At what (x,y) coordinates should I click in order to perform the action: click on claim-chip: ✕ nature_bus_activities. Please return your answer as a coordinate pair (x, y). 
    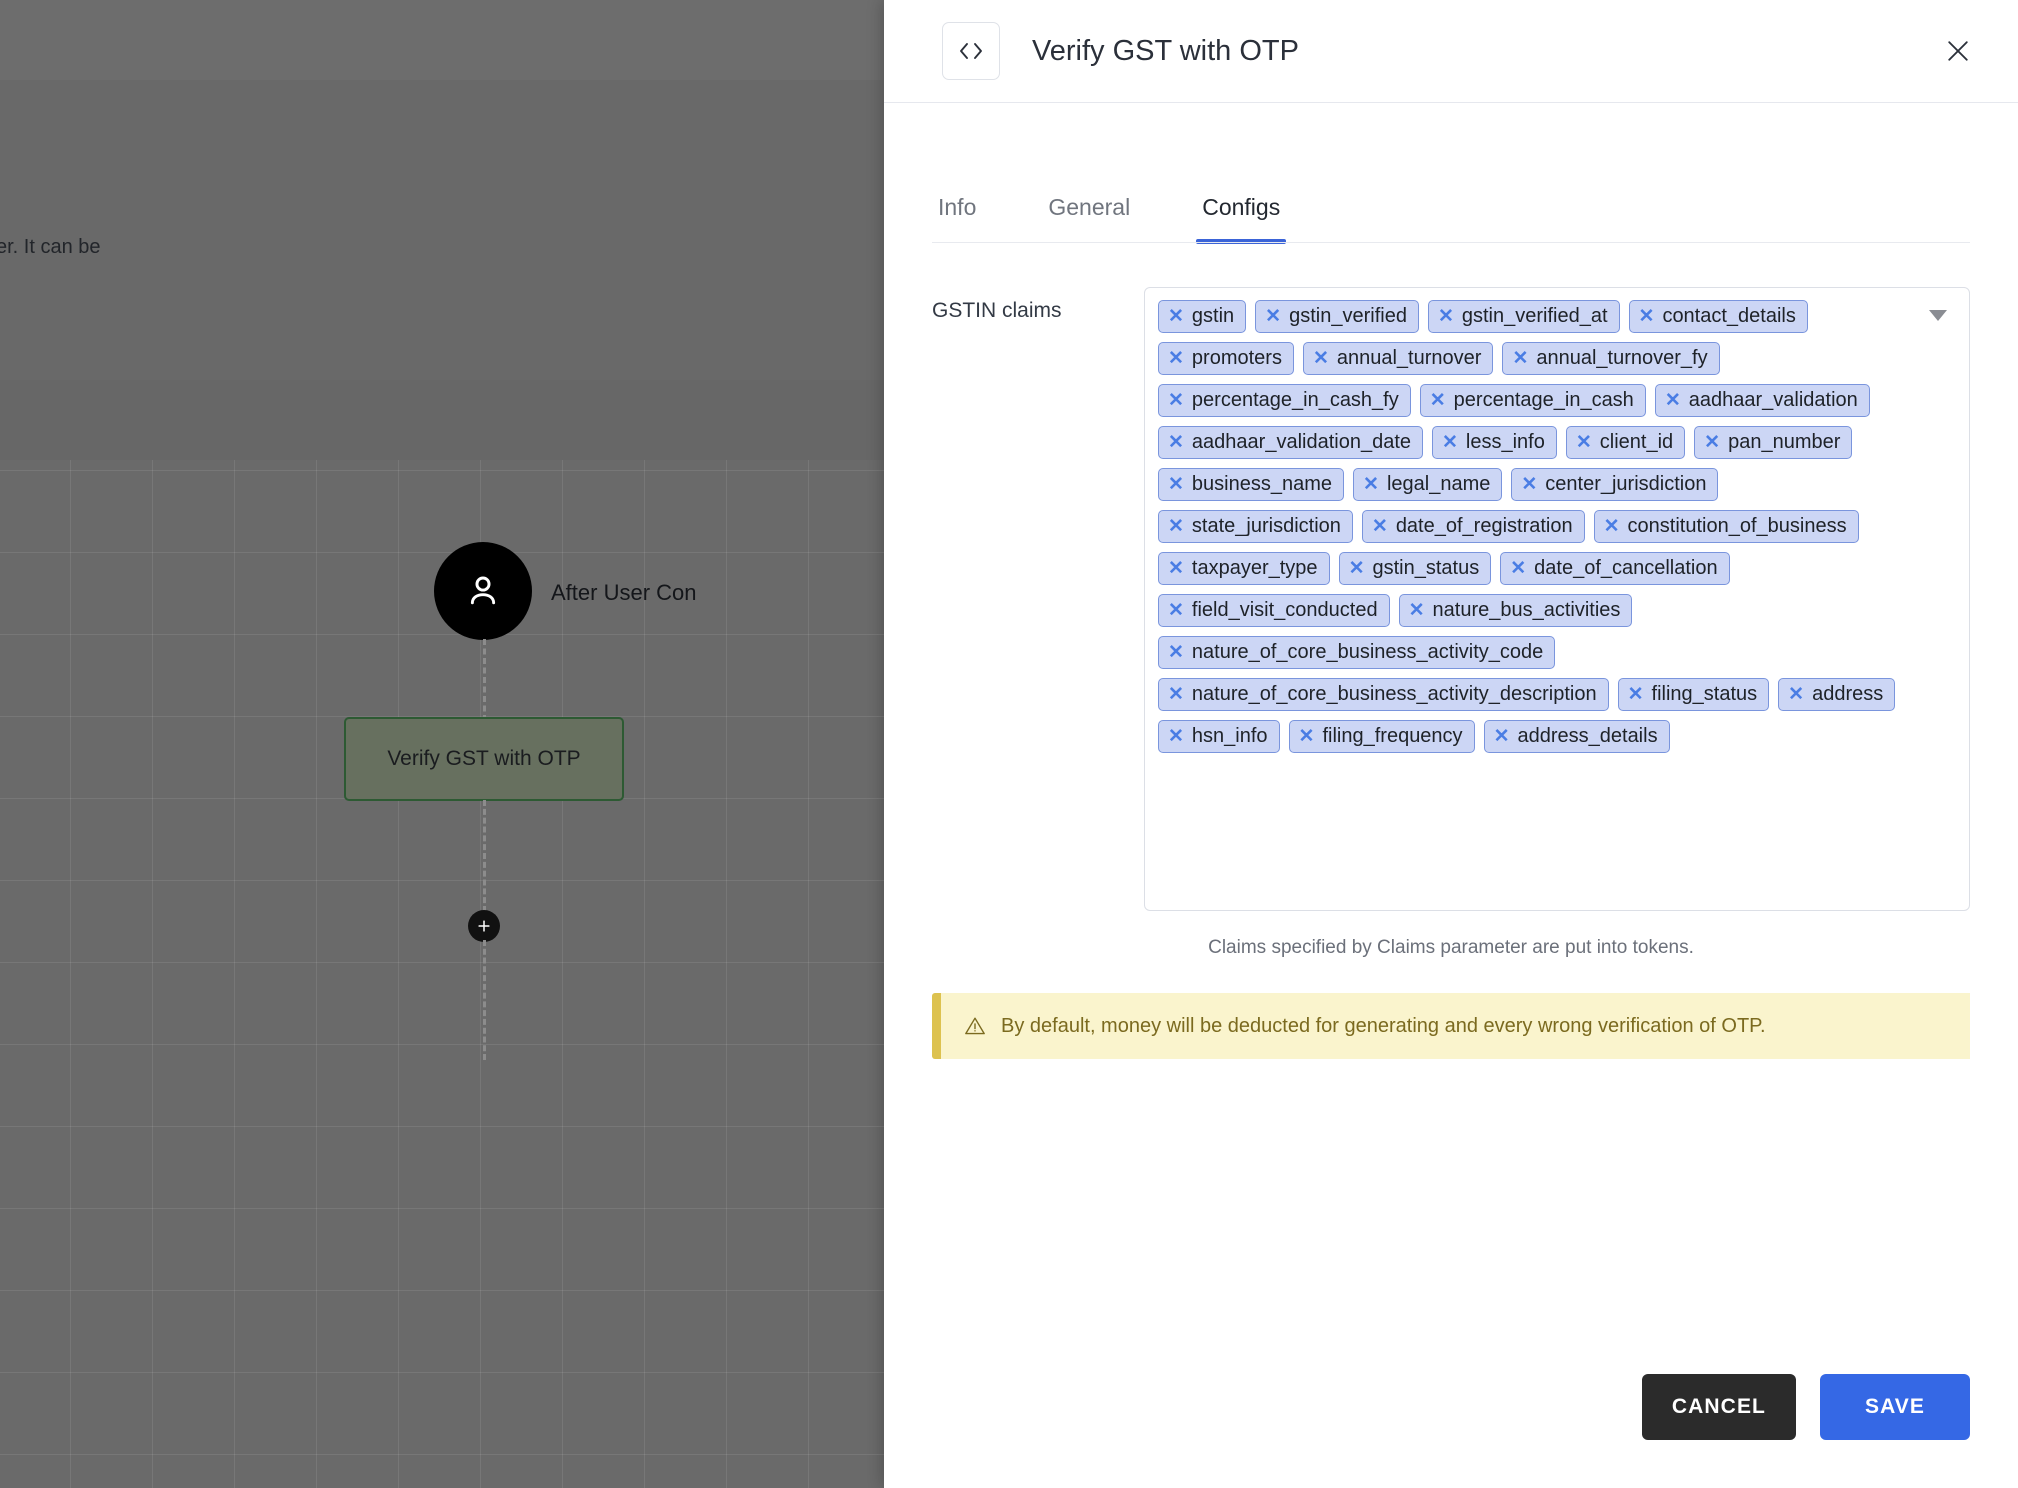
    Looking at the image, I should click on (1515, 610).